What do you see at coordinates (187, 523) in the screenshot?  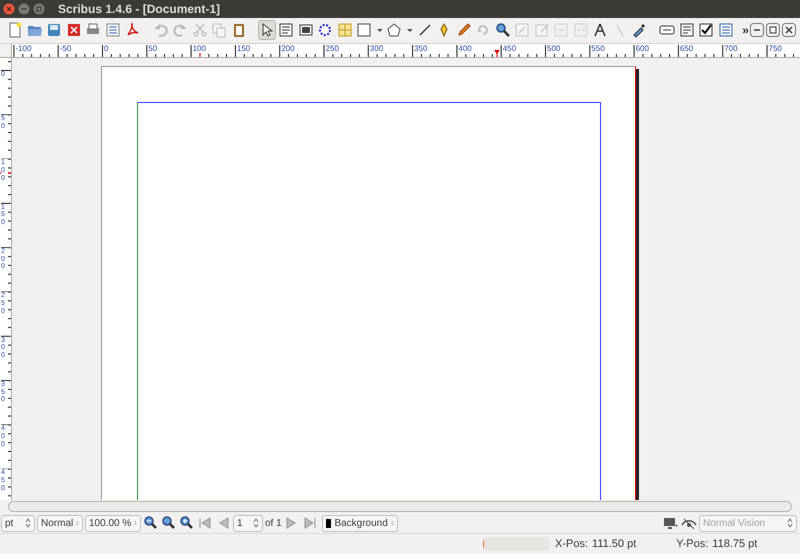 I see `zoom-in-icon` at bounding box center [187, 523].